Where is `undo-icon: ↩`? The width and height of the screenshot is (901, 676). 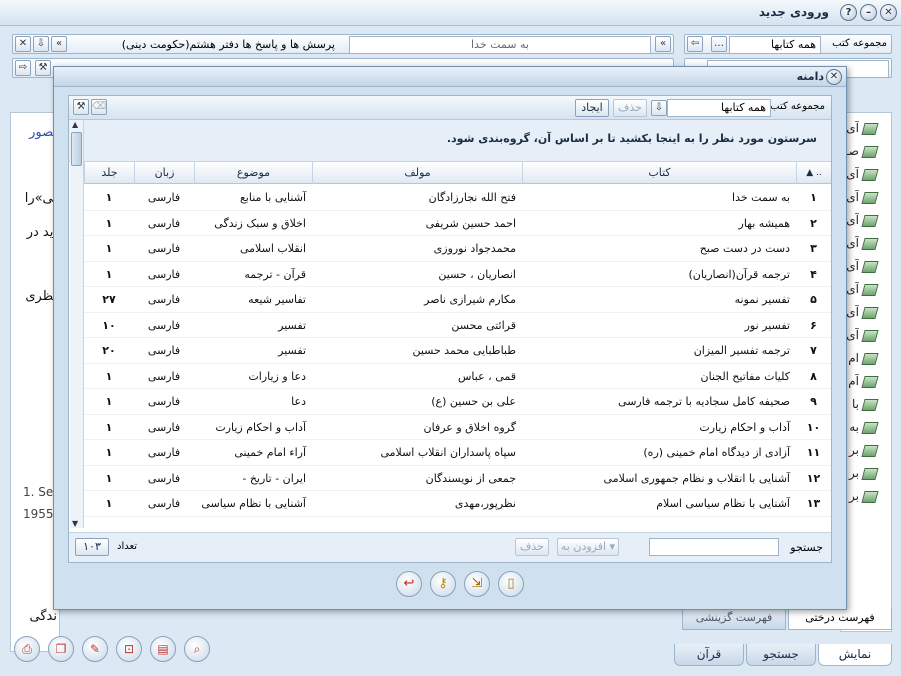 undo-icon: ↩ is located at coordinates (409, 584).